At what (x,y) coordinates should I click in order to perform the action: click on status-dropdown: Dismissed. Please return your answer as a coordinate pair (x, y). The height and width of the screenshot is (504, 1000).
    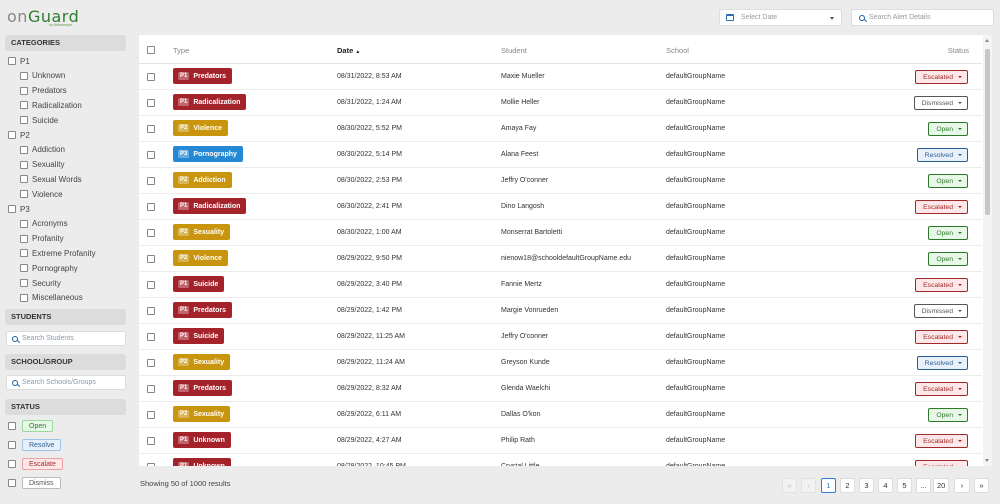
    Looking at the image, I should click on (940, 311).